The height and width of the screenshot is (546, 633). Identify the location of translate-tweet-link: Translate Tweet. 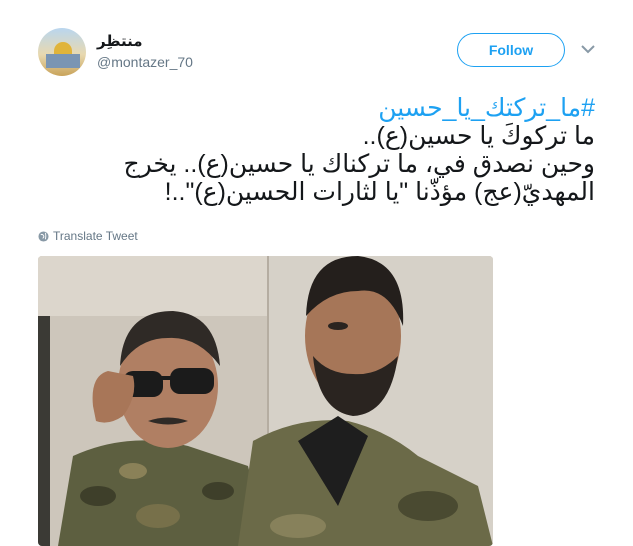
(88, 236).